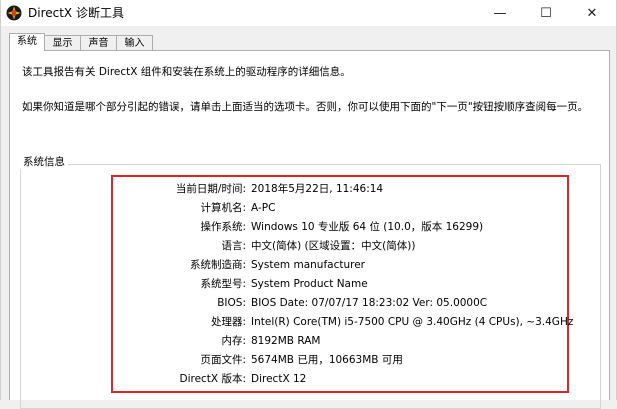 The image size is (617, 409). Describe the element at coordinates (223, 208) in the screenshot. I see `info-label: 计算机名:` at that location.